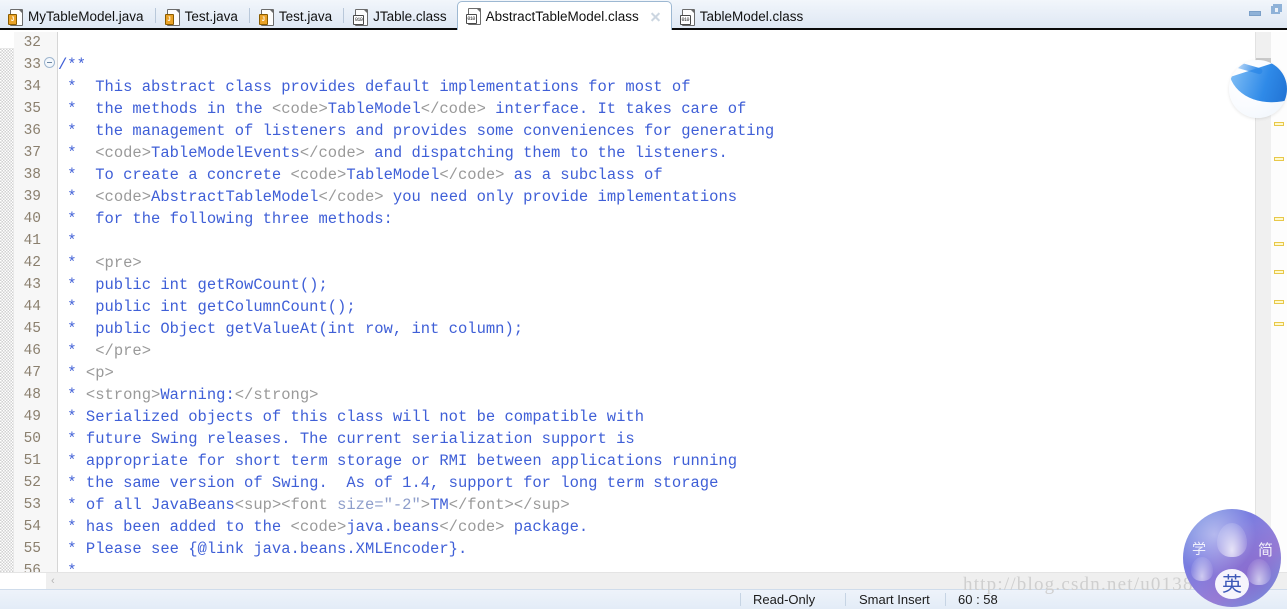  Describe the element at coordinates (193, 285) in the screenshot. I see `code-token: * public int getRowCount();` at that location.